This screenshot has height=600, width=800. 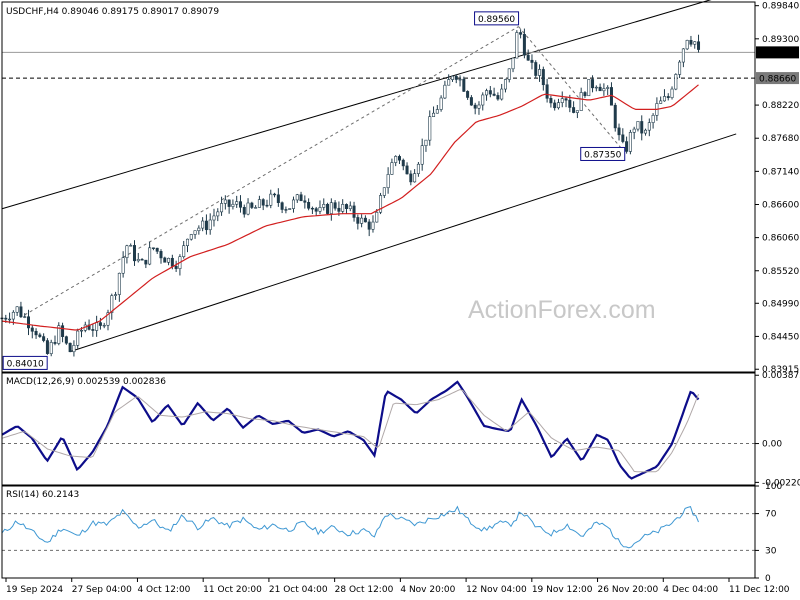 I want to click on macd-pane-title: MACD(12,26,9) 0.002539 0.002836, so click(x=86, y=382).